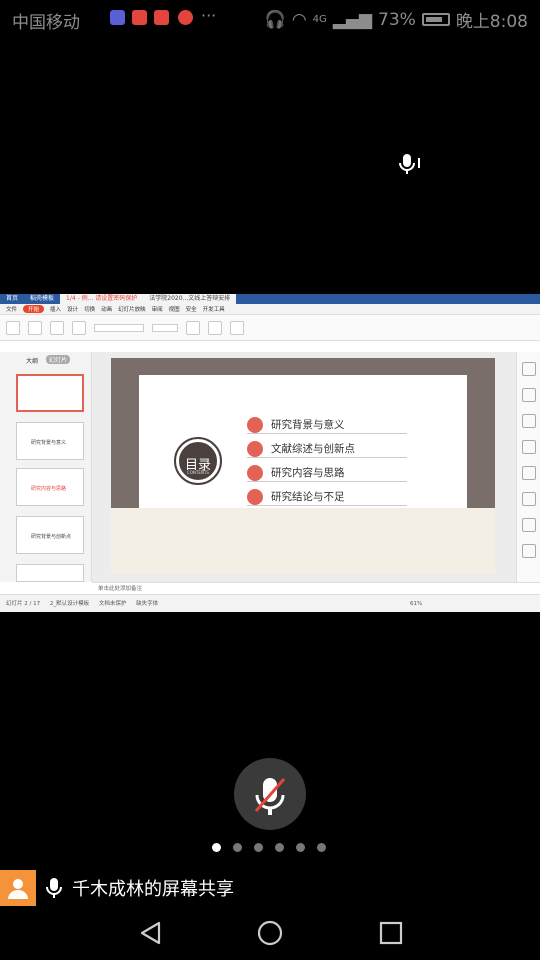 The width and height of the screenshot is (540, 960). I want to click on format-painter-button, so click(35, 327).